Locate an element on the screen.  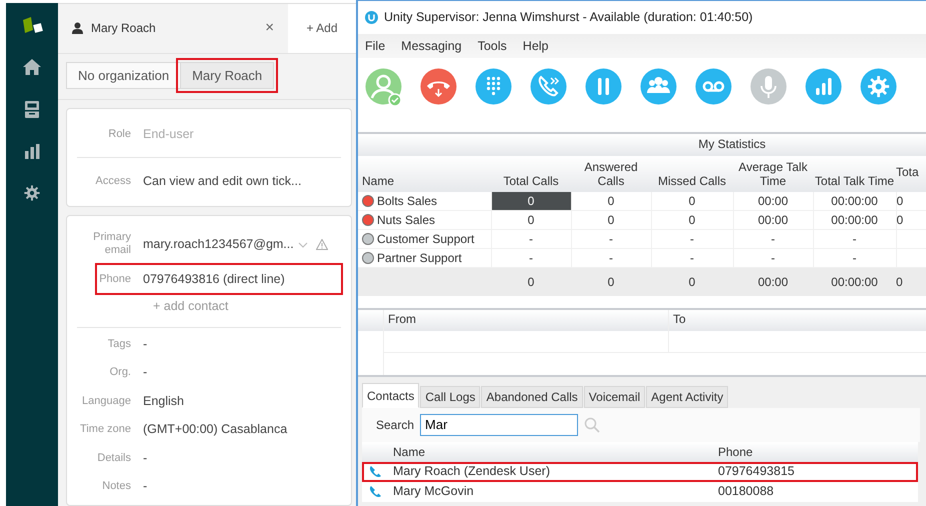
add-tab-button: + Add is located at coordinates (322, 28).